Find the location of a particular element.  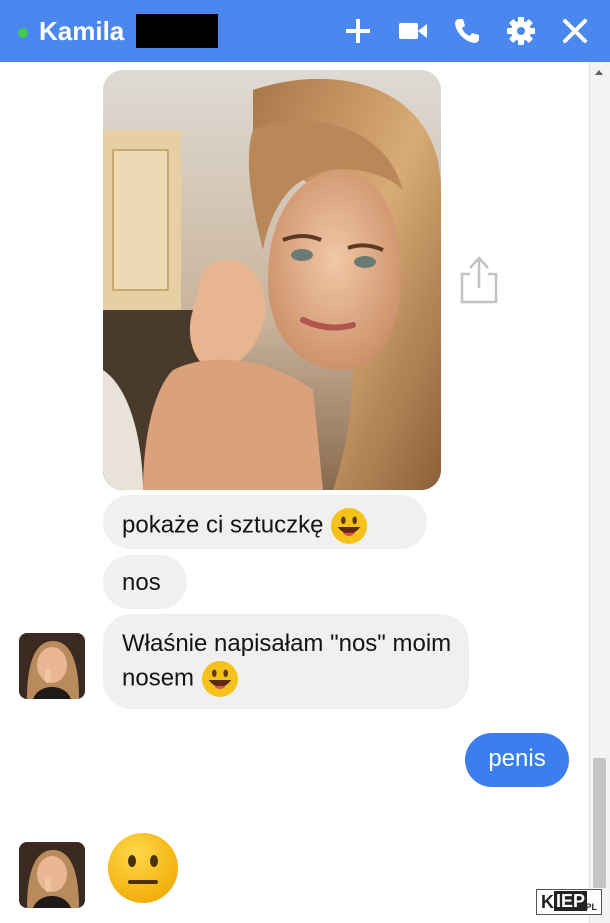

settings-icon is located at coordinates (521, 31).